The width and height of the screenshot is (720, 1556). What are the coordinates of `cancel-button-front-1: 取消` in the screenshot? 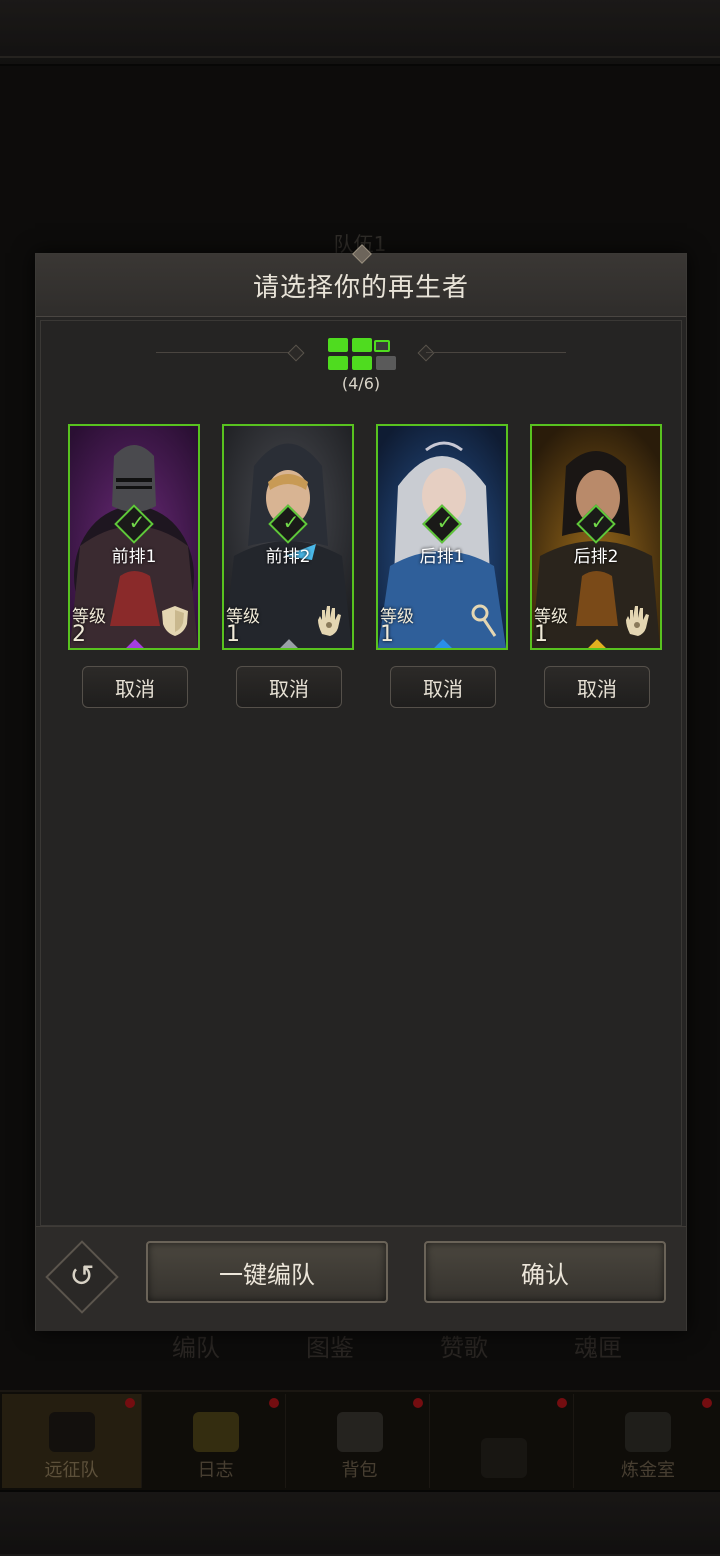 It's located at (135, 687).